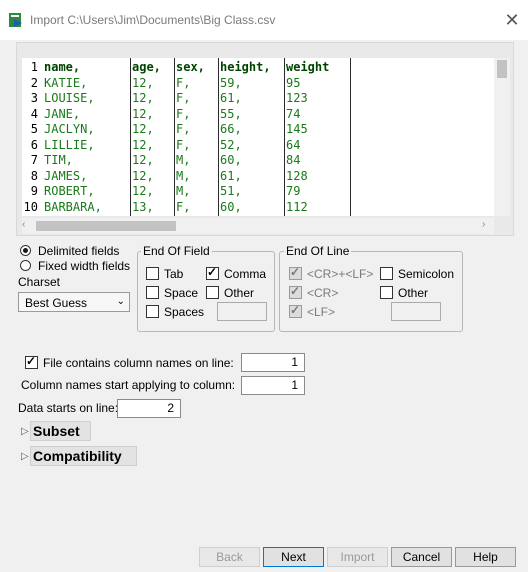 The width and height of the screenshot is (528, 572). What do you see at coordinates (69, 191) in the screenshot?
I see `preview-cell: ROBERT,` at bounding box center [69, 191].